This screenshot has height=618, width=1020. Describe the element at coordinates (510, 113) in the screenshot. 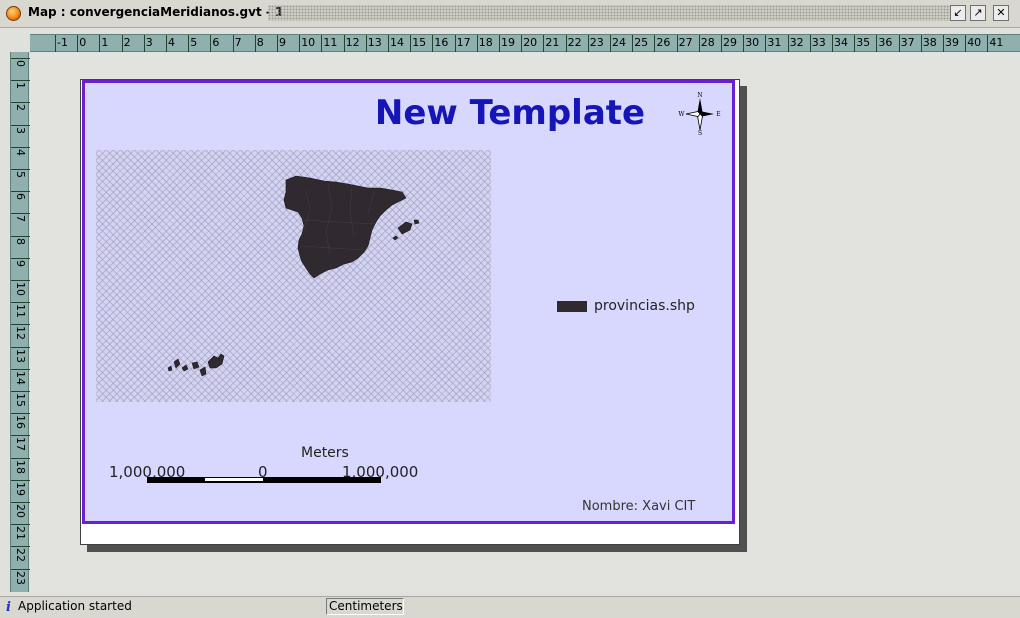

I see `layout-title: New Template` at that location.